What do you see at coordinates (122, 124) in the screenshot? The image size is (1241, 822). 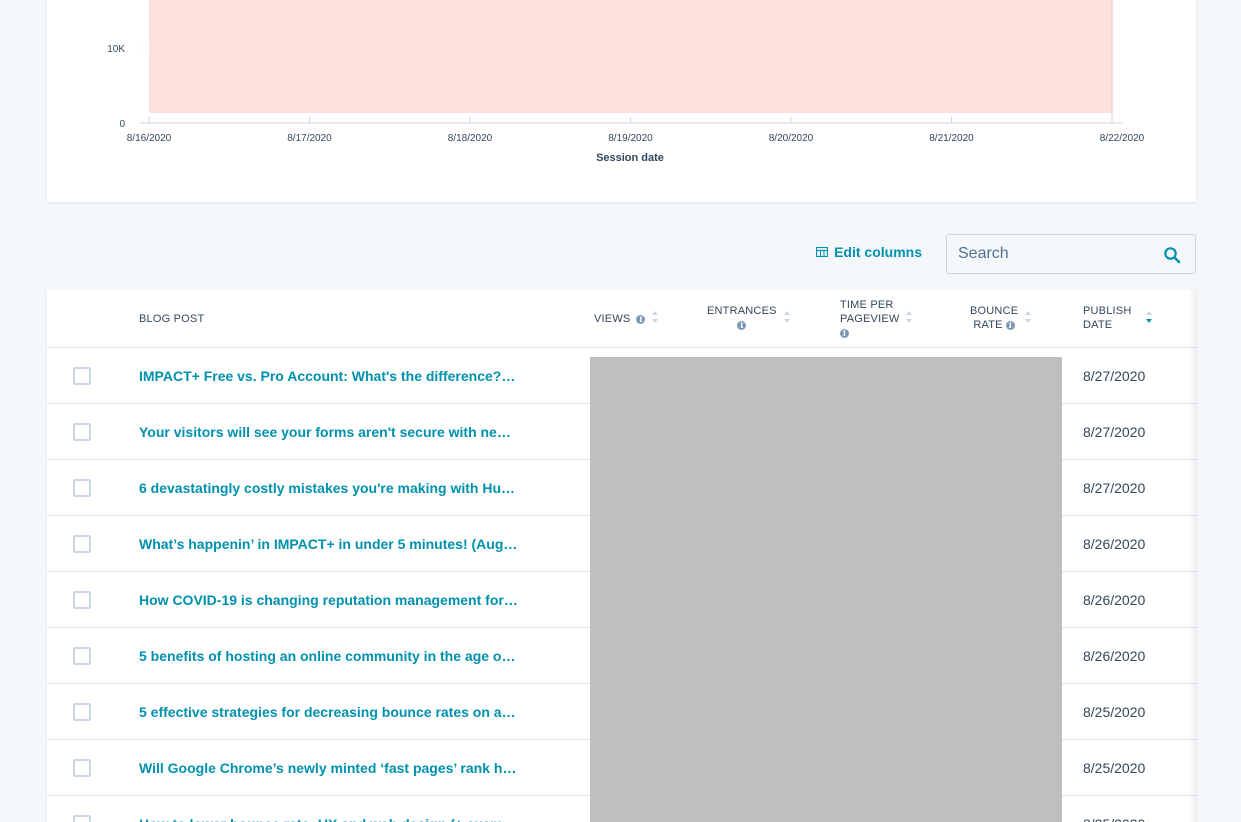 I see `y-tick-0: 0` at bounding box center [122, 124].